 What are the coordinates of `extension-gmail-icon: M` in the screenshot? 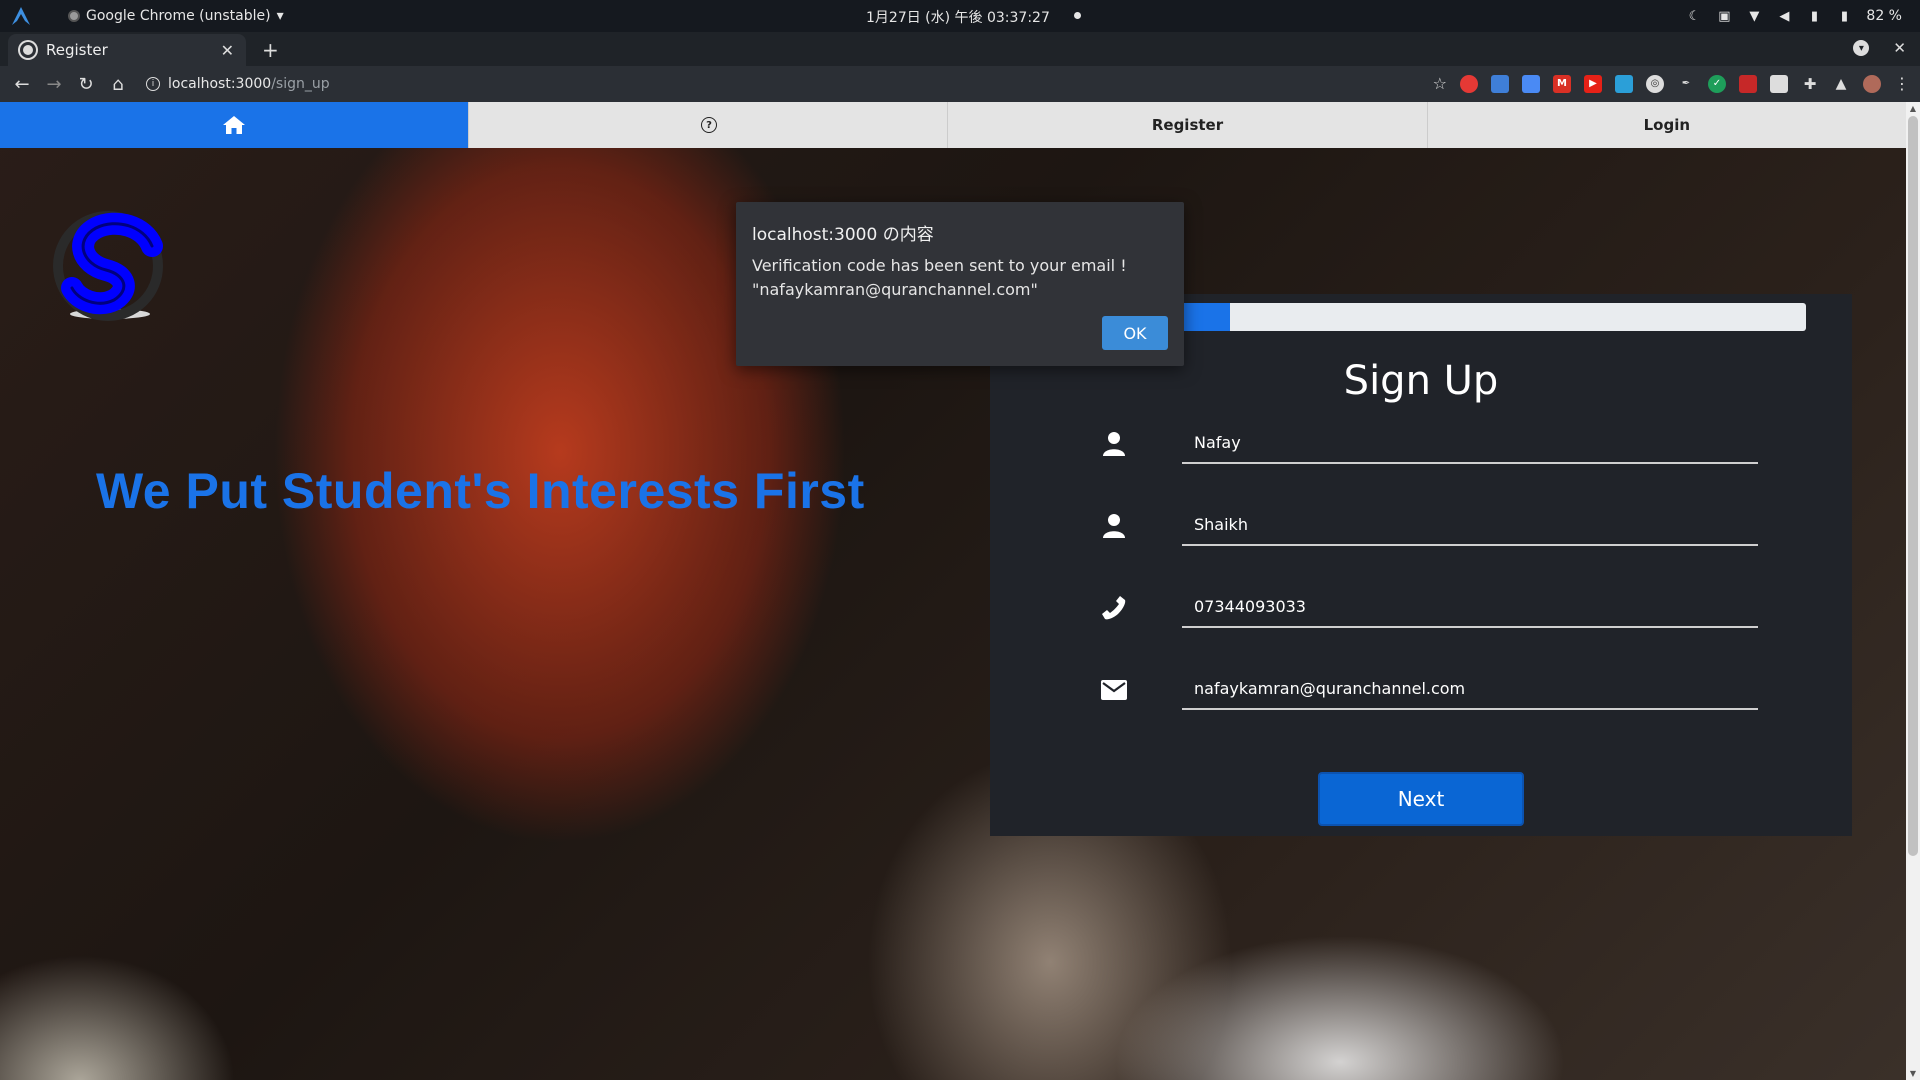 It's located at (1562, 83).